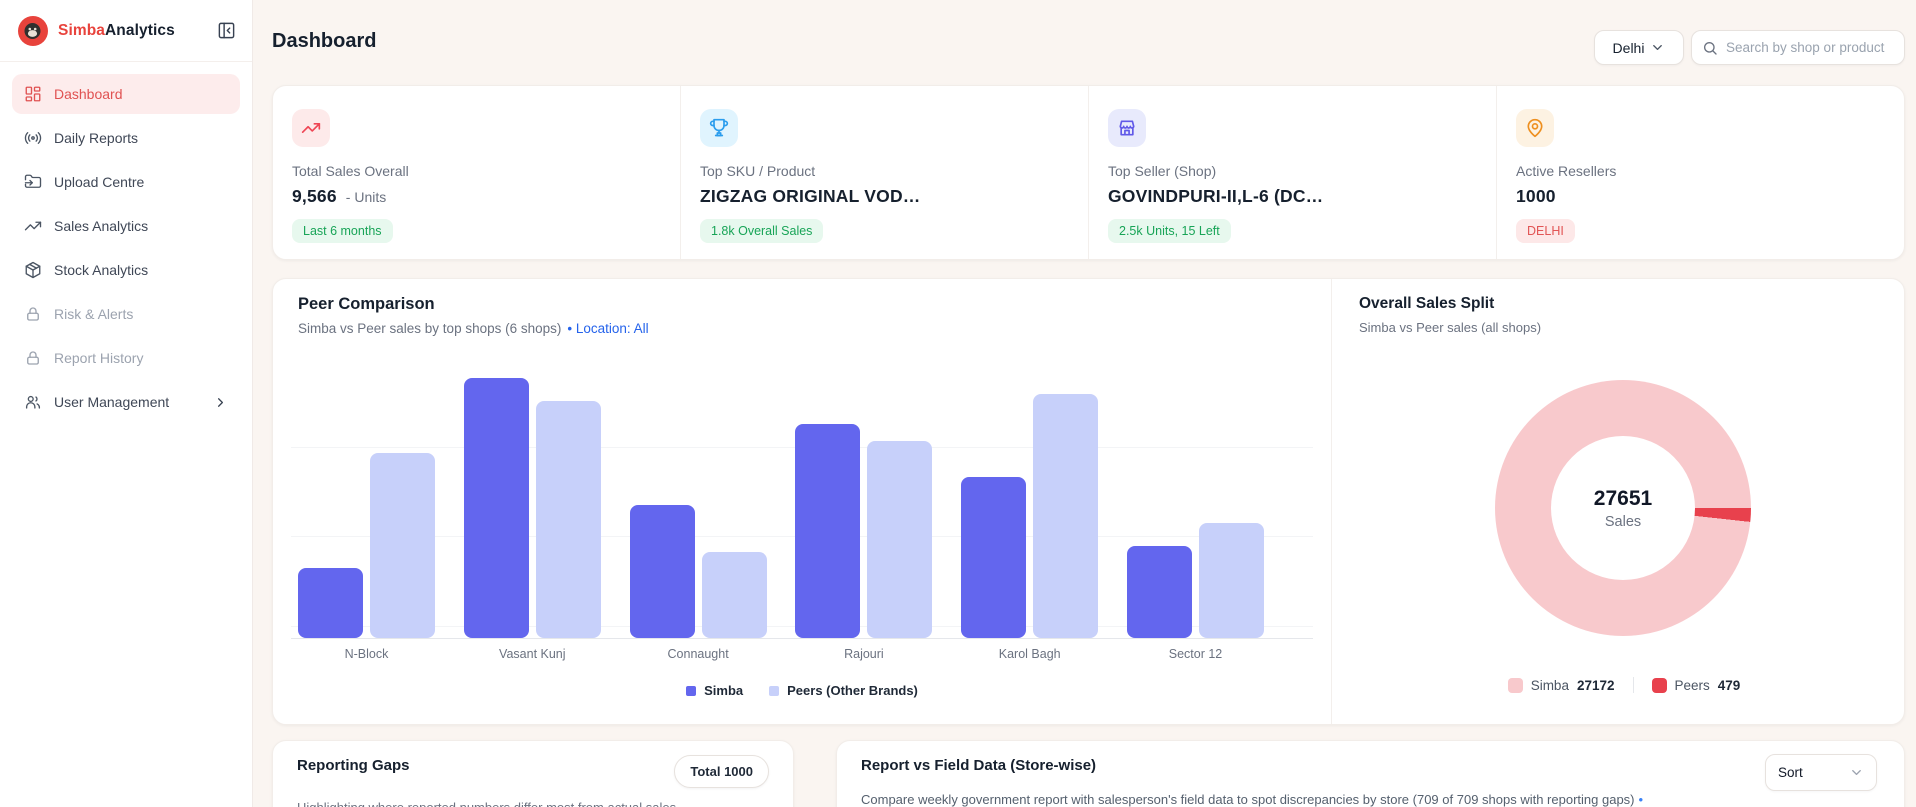 The height and width of the screenshot is (807, 1916). I want to click on bar-category-label: Vasant Kunj, so click(532, 654).